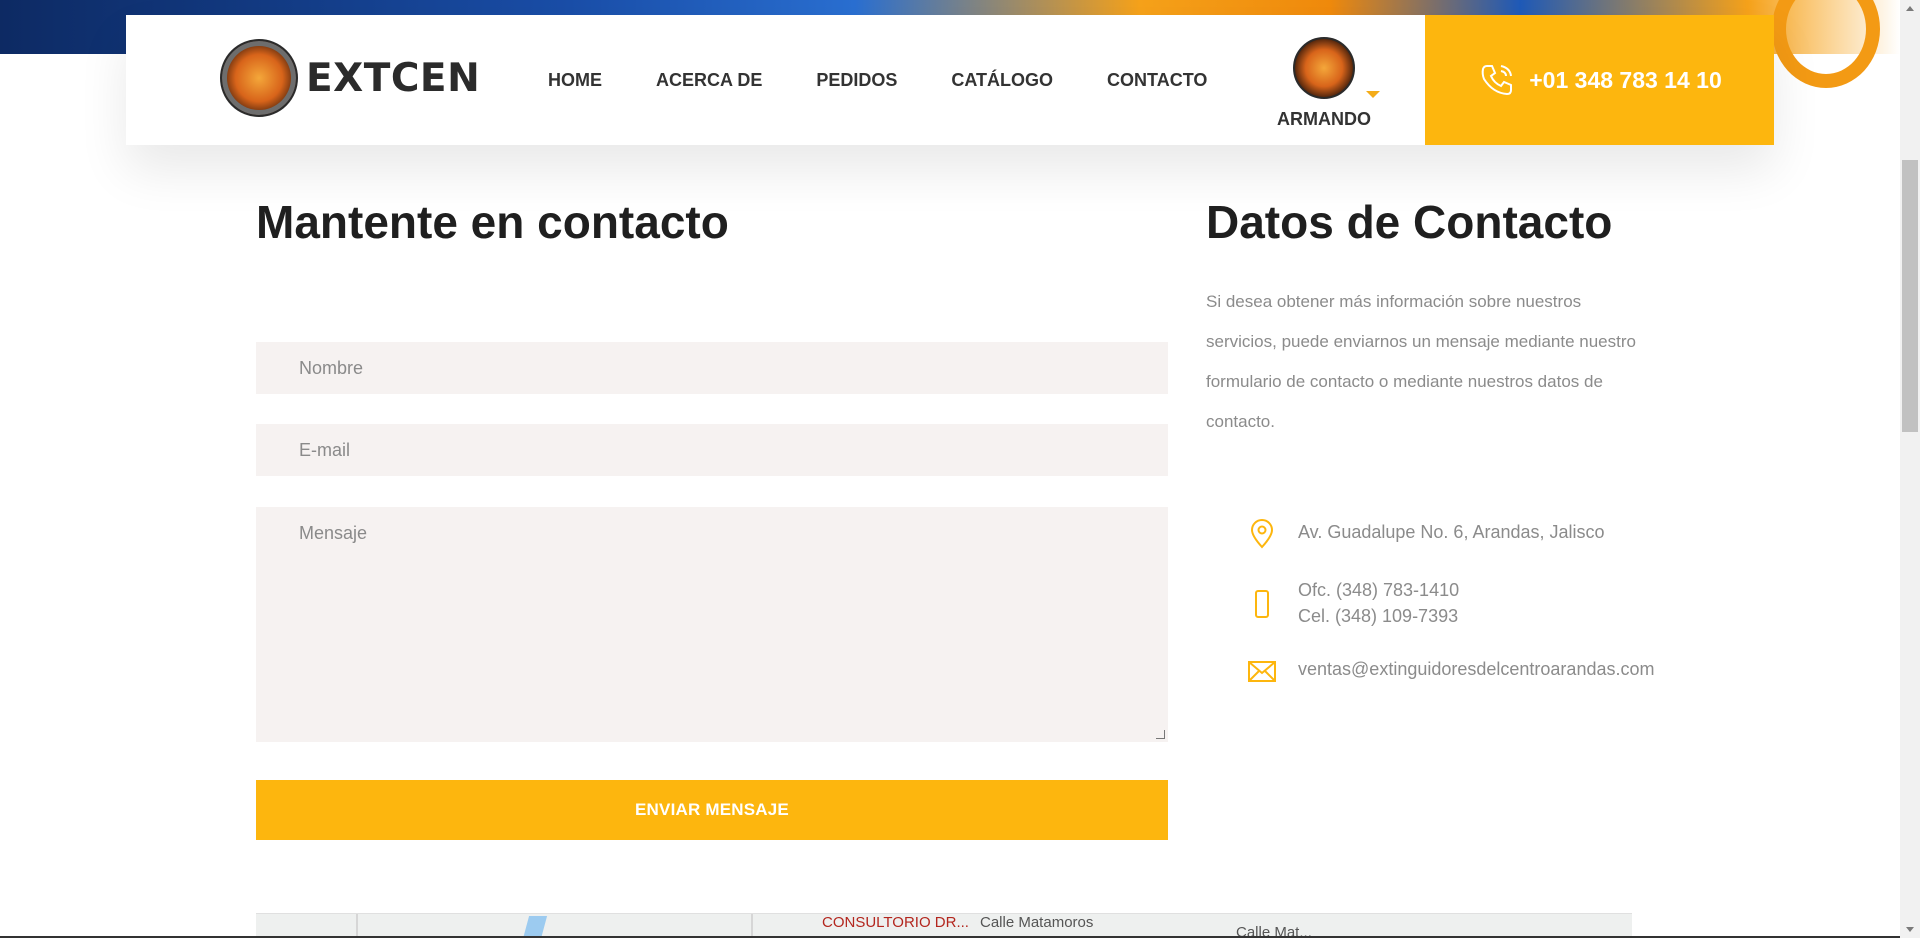  What do you see at coordinates (1378, 616) in the screenshot?
I see `cell-phone: Cel. (348) 109-7393` at bounding box center [1378, 616].